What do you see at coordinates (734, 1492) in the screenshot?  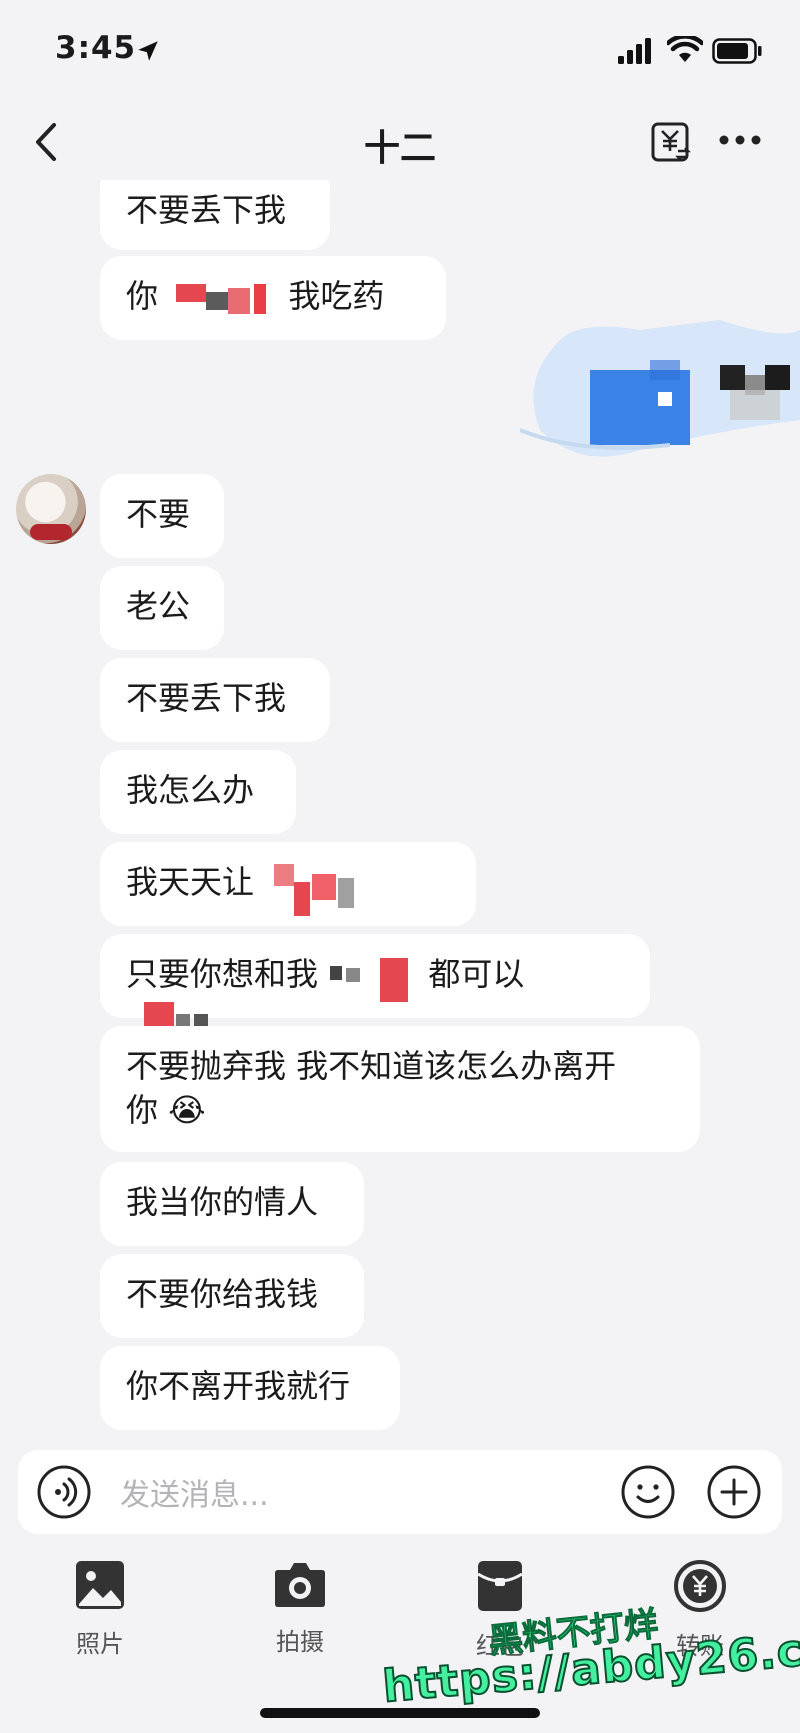 I see `plus-icon` at bounding box center [734, 1492].